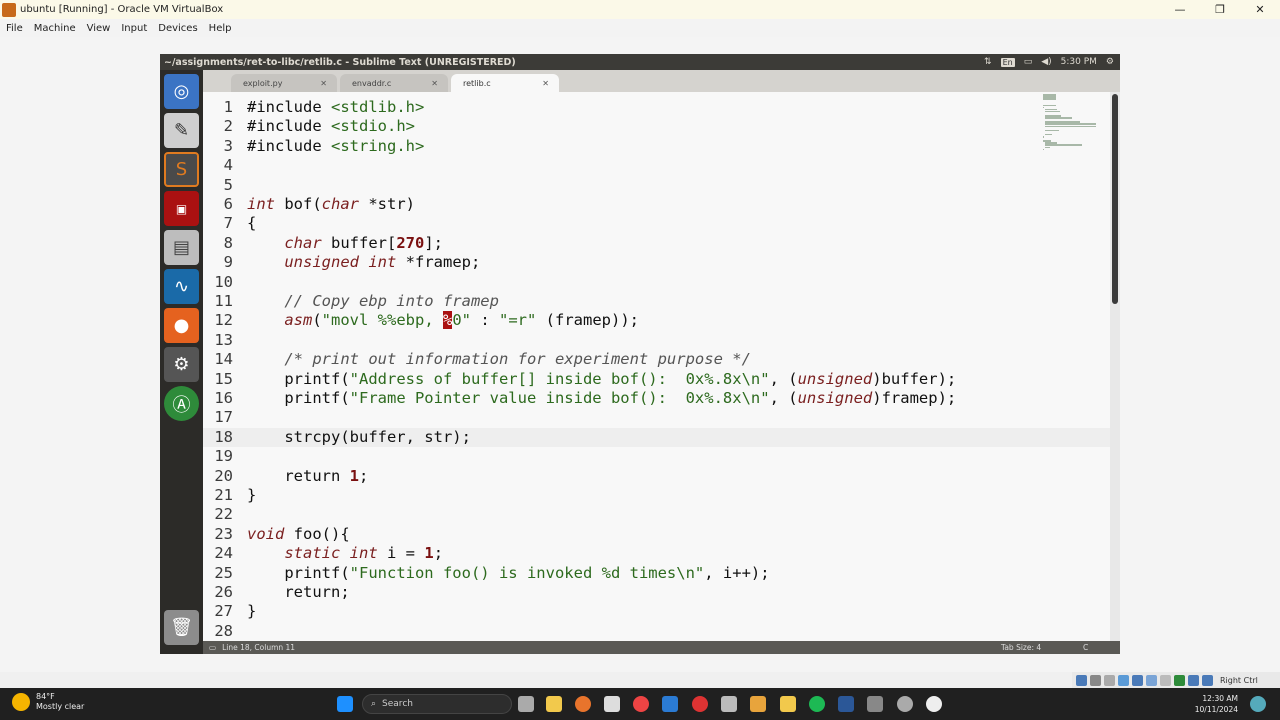  What do you see at coordinates (1216, 704) in the screenshot?
I see `taskbar-clock: 12:30 AM 10/11/2024` at bounding box center [1216, 704].